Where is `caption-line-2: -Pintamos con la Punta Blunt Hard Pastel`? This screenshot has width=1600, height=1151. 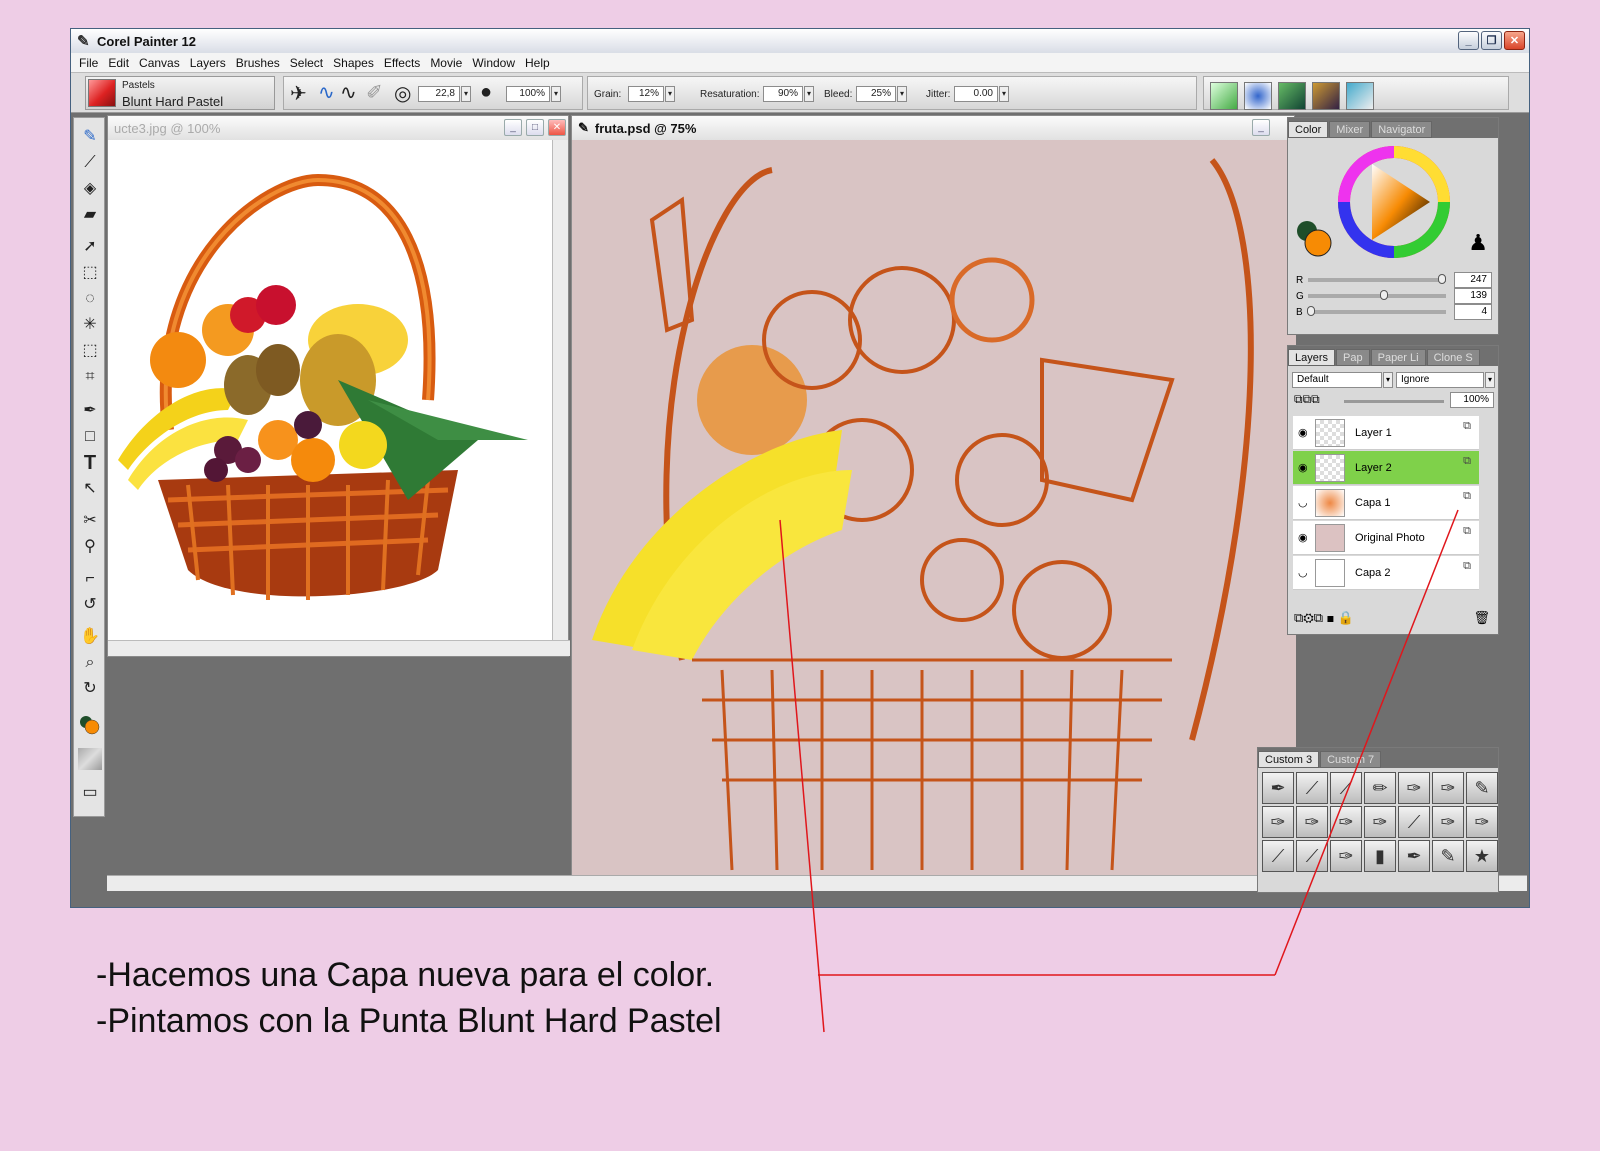
caption-line-2: -Pintamos con la Punta Blunt Hard Pastel is located at coordinates (409, 1021).